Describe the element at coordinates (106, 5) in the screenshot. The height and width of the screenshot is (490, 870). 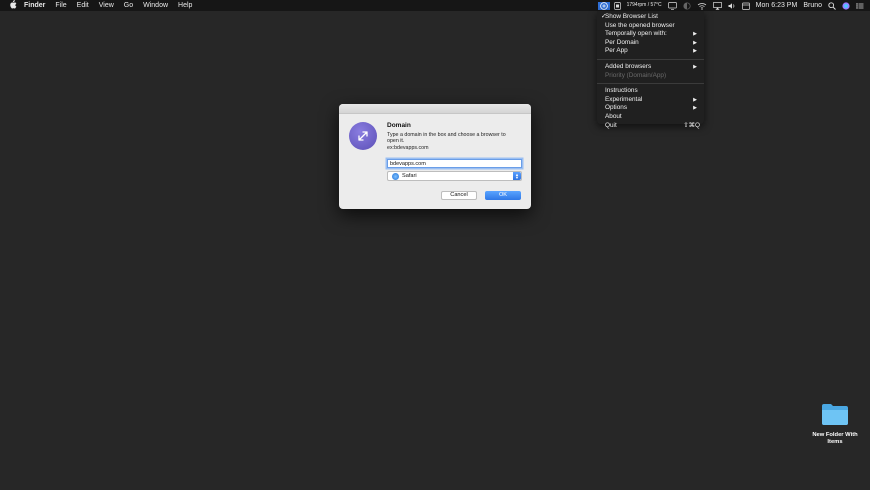
I see `menu-view: View` at that location.